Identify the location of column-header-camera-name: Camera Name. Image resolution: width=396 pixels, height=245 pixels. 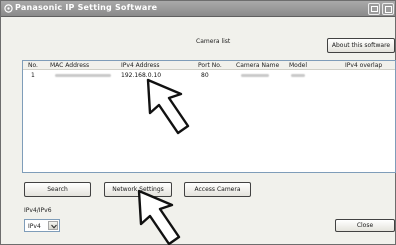
(257, 65).